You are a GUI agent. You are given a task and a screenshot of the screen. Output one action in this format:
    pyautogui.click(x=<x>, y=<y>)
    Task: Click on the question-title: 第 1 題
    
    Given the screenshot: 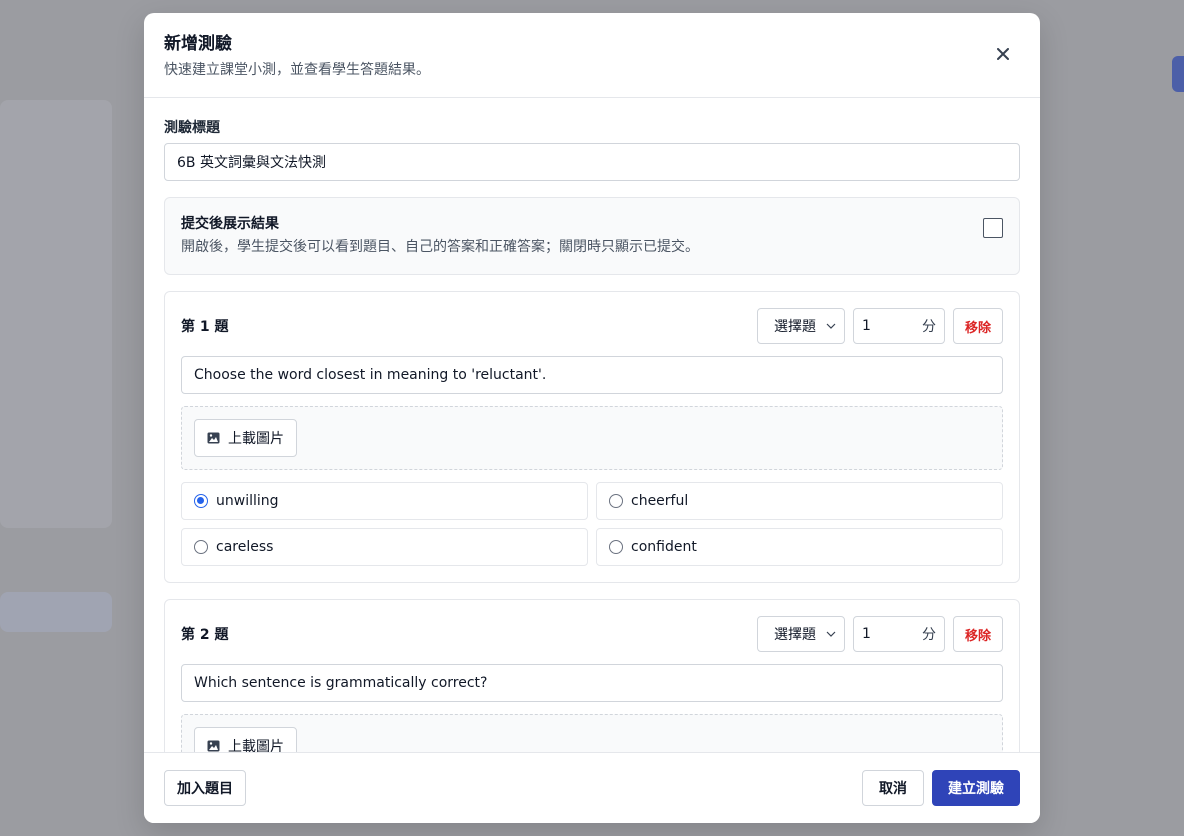 What is the action you would take?
    pyautogui.click(x=205, y=327)
    